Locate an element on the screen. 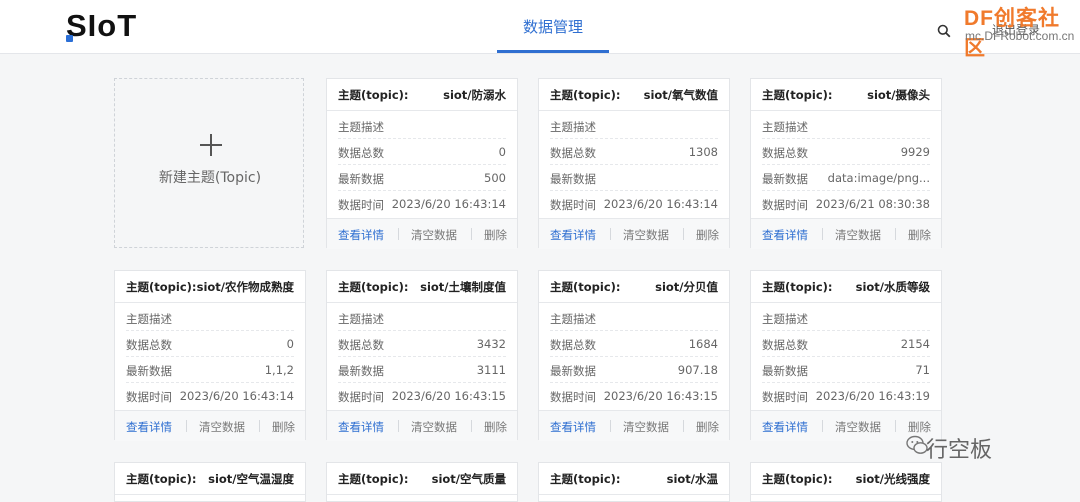  topic-card: 主题(topic): siot/水温 is located at coordinates (634, 482).